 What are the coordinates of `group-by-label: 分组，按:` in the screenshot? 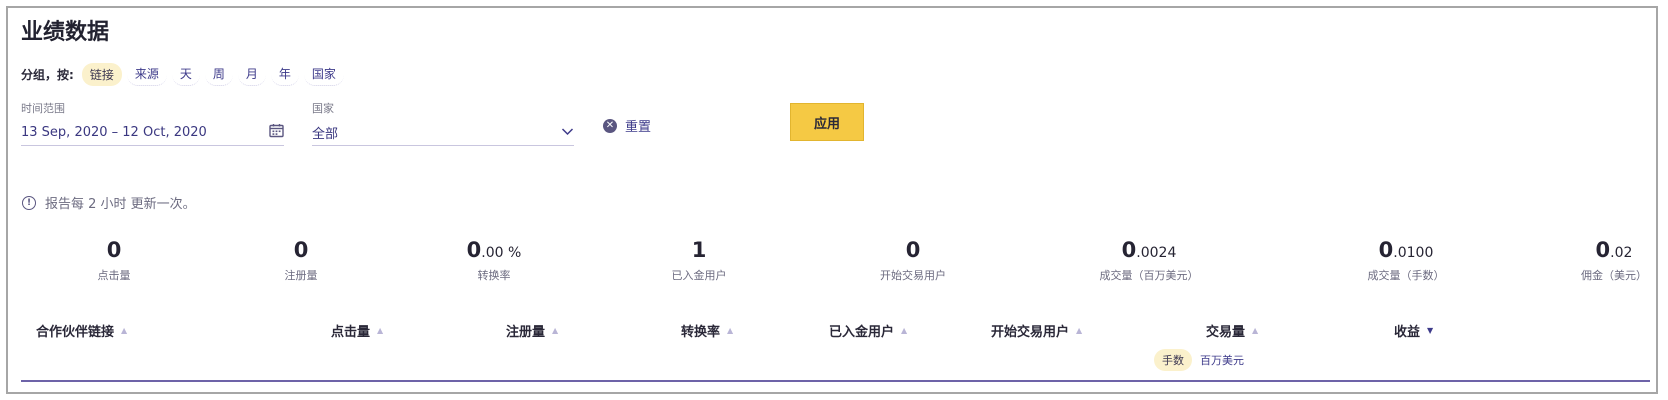 It's located at (47, 74).